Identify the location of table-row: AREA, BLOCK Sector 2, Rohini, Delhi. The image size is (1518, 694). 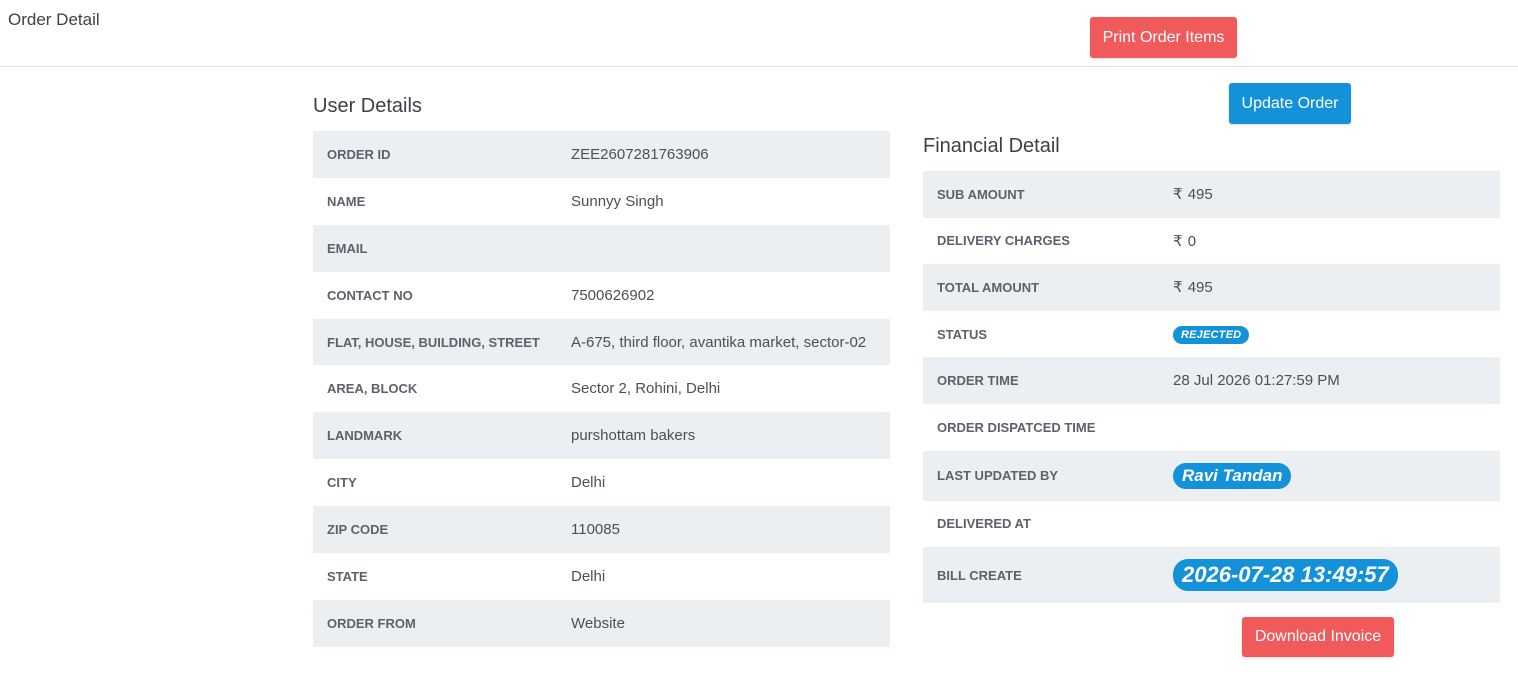
(601, 388).